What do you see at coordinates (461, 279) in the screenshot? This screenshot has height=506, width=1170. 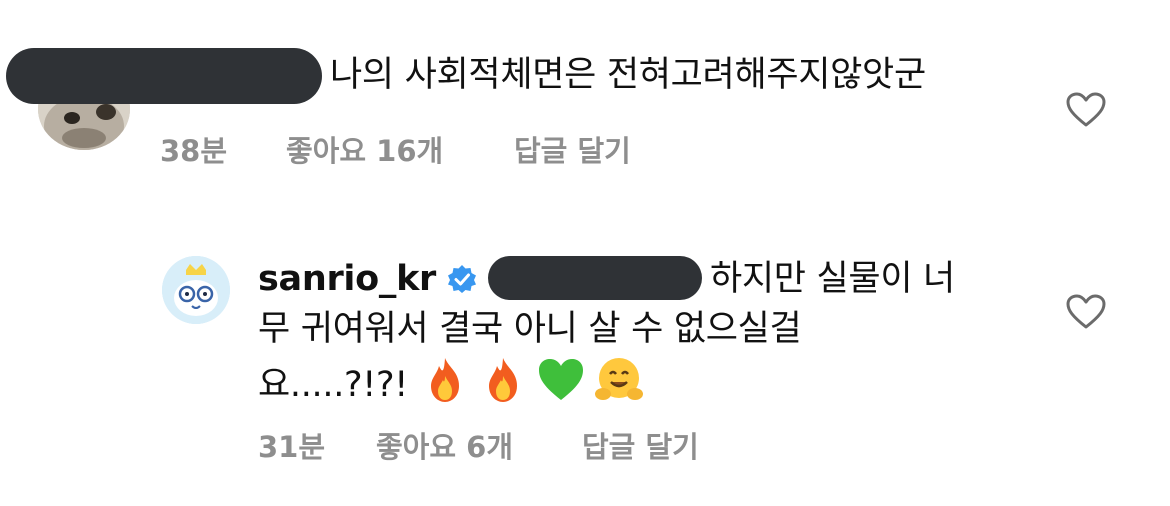 I see `verified-badge-icon` at bounding box center [461, 279].